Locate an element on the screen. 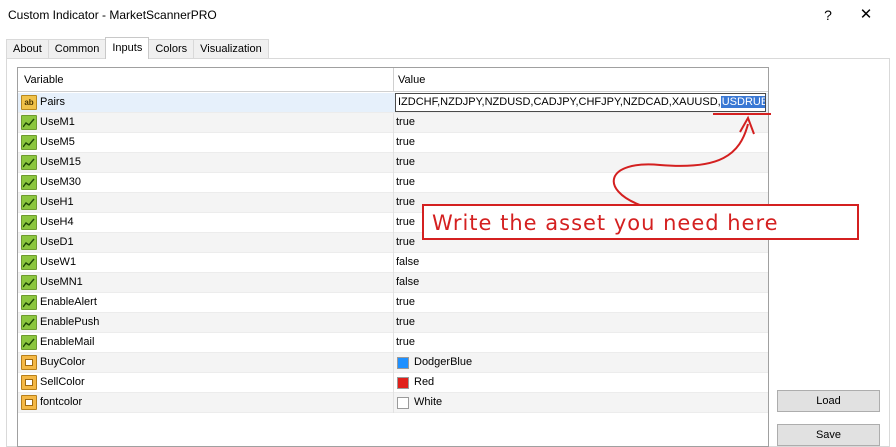  tab-strip: About Common Inputs Colors Visualization is located at coordinates (137, 48).